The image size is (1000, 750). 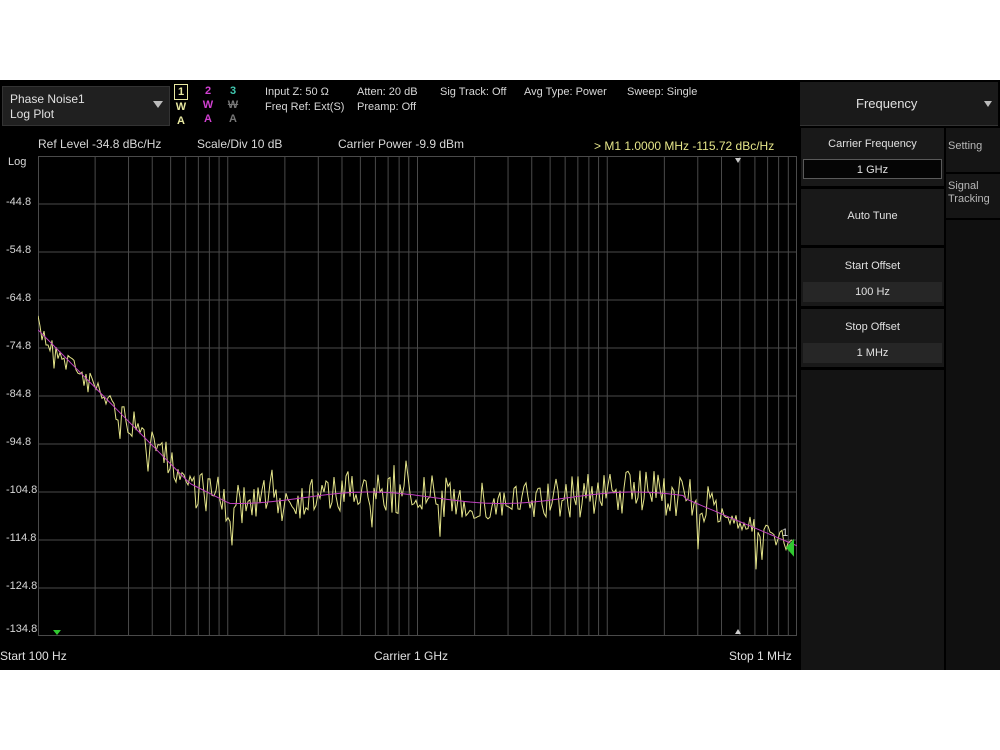 What do you see at coordinates (297, 92) in the screenshot?
I see `input-impedance: Input Z: 50 Ω` at bounding box center [297, 92].